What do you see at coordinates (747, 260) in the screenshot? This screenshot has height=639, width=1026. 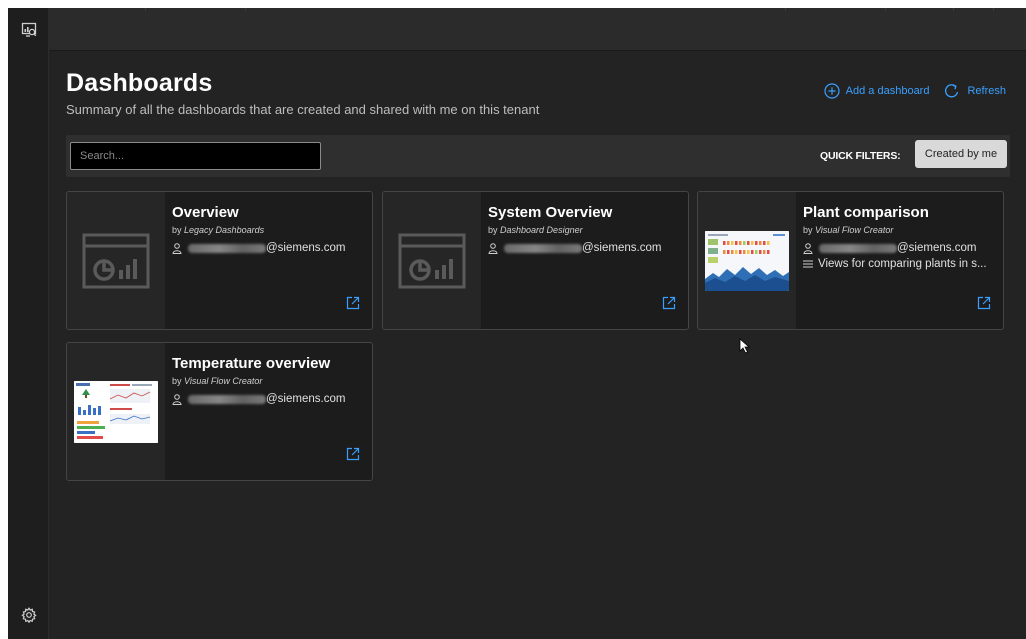 I see `plant-dashboard-preview` at bounding box center [747, 260].